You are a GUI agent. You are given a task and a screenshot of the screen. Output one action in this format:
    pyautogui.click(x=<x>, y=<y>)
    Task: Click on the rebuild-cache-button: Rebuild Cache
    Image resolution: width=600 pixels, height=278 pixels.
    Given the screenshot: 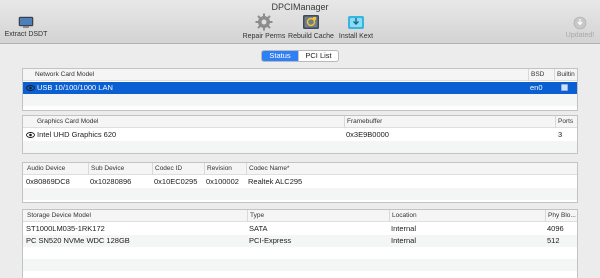 What is the action you would take?
    pyautogui.click(x=311, y=26)
    